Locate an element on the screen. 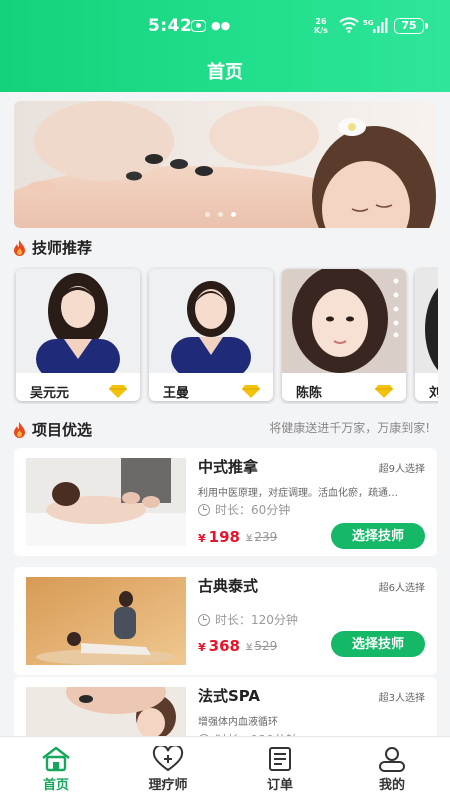  project-section-header: 项目优选 is located at coordinates (52, 429).